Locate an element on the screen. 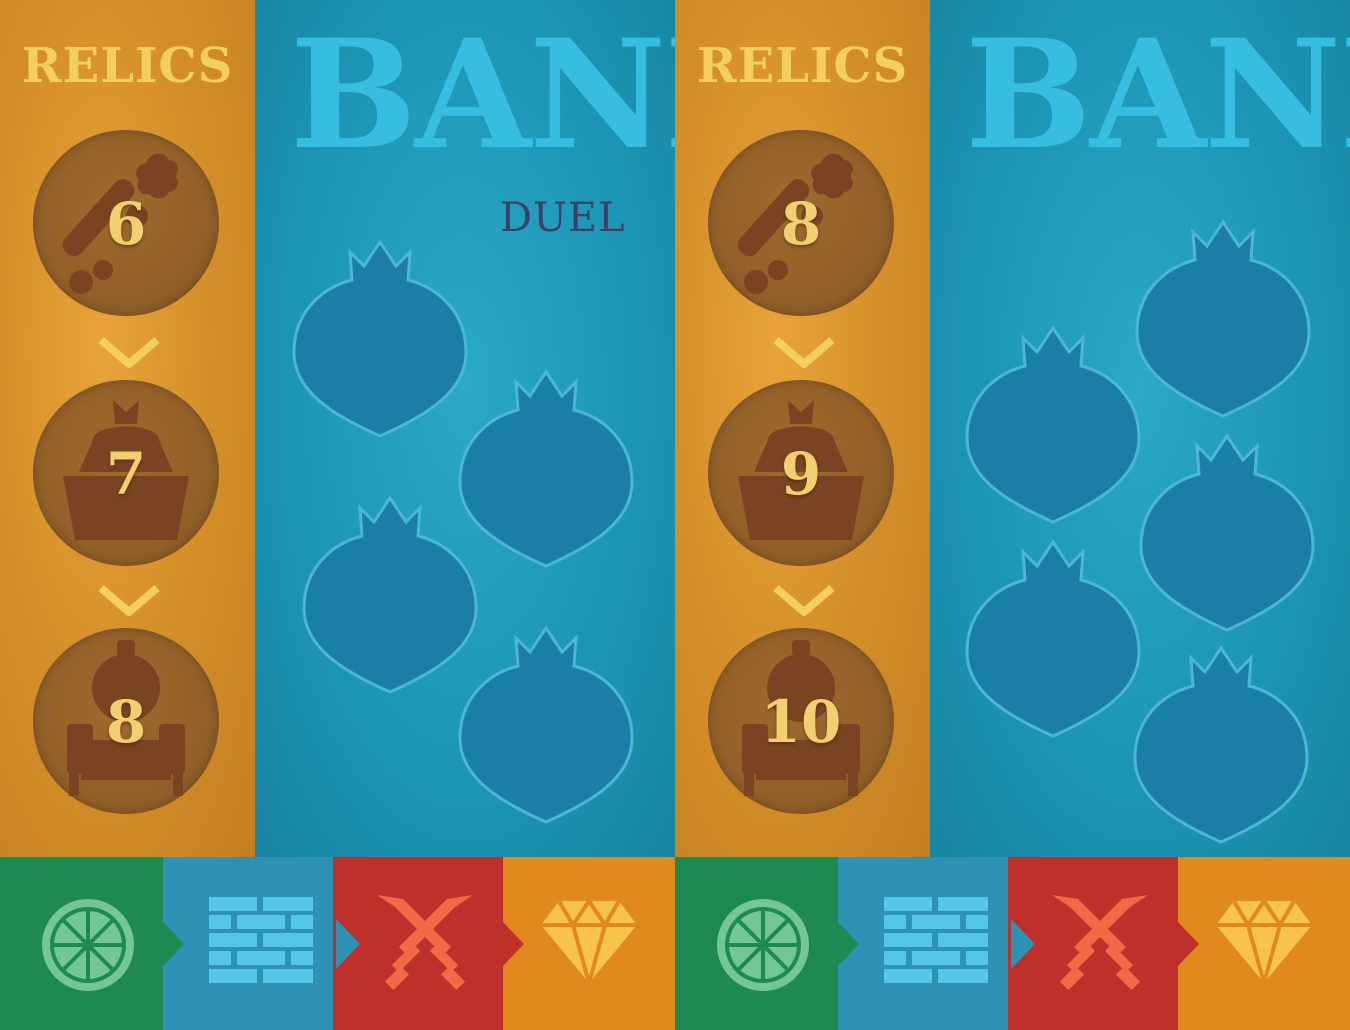 The width and height of the screenshot is (1350, 1030). relic-medallion-treasure: 9 is located at coordinates (801, 473).